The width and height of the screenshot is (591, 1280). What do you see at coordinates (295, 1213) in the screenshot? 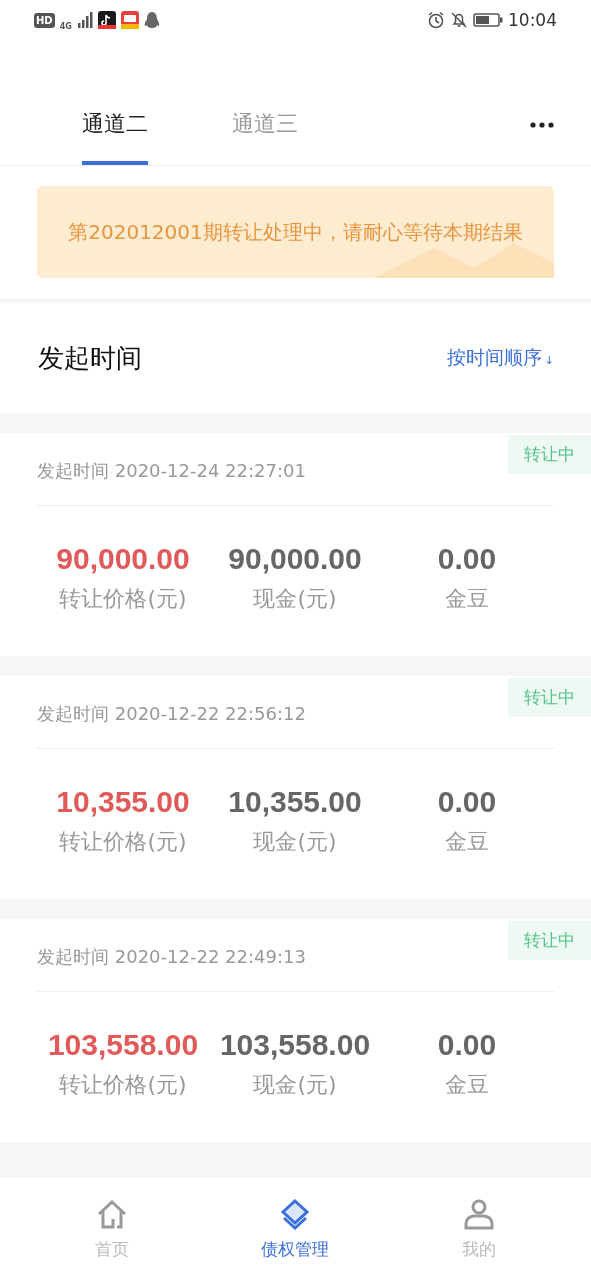
I see `layers-icon` at bounding box center [295, 1213].